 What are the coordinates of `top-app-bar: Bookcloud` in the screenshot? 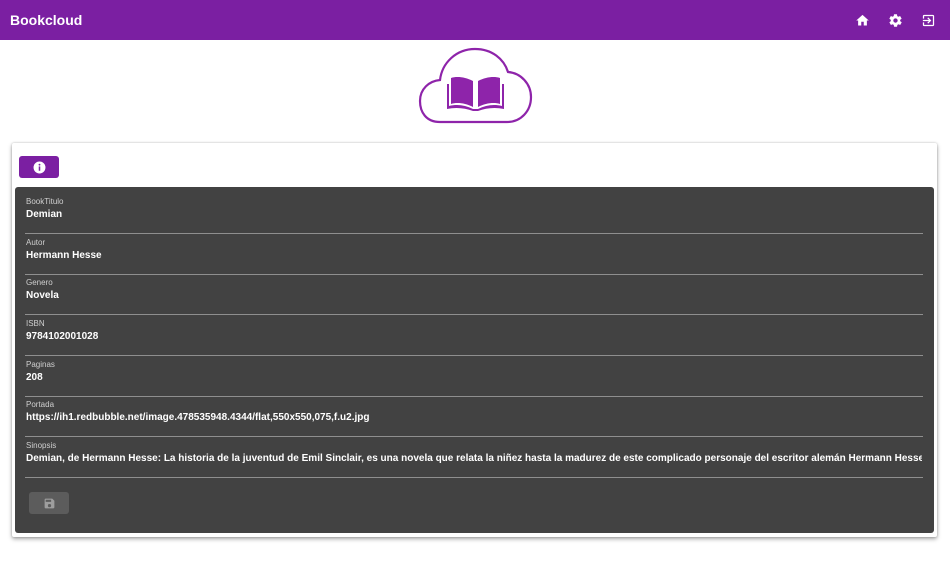 It's located at (475, 20).